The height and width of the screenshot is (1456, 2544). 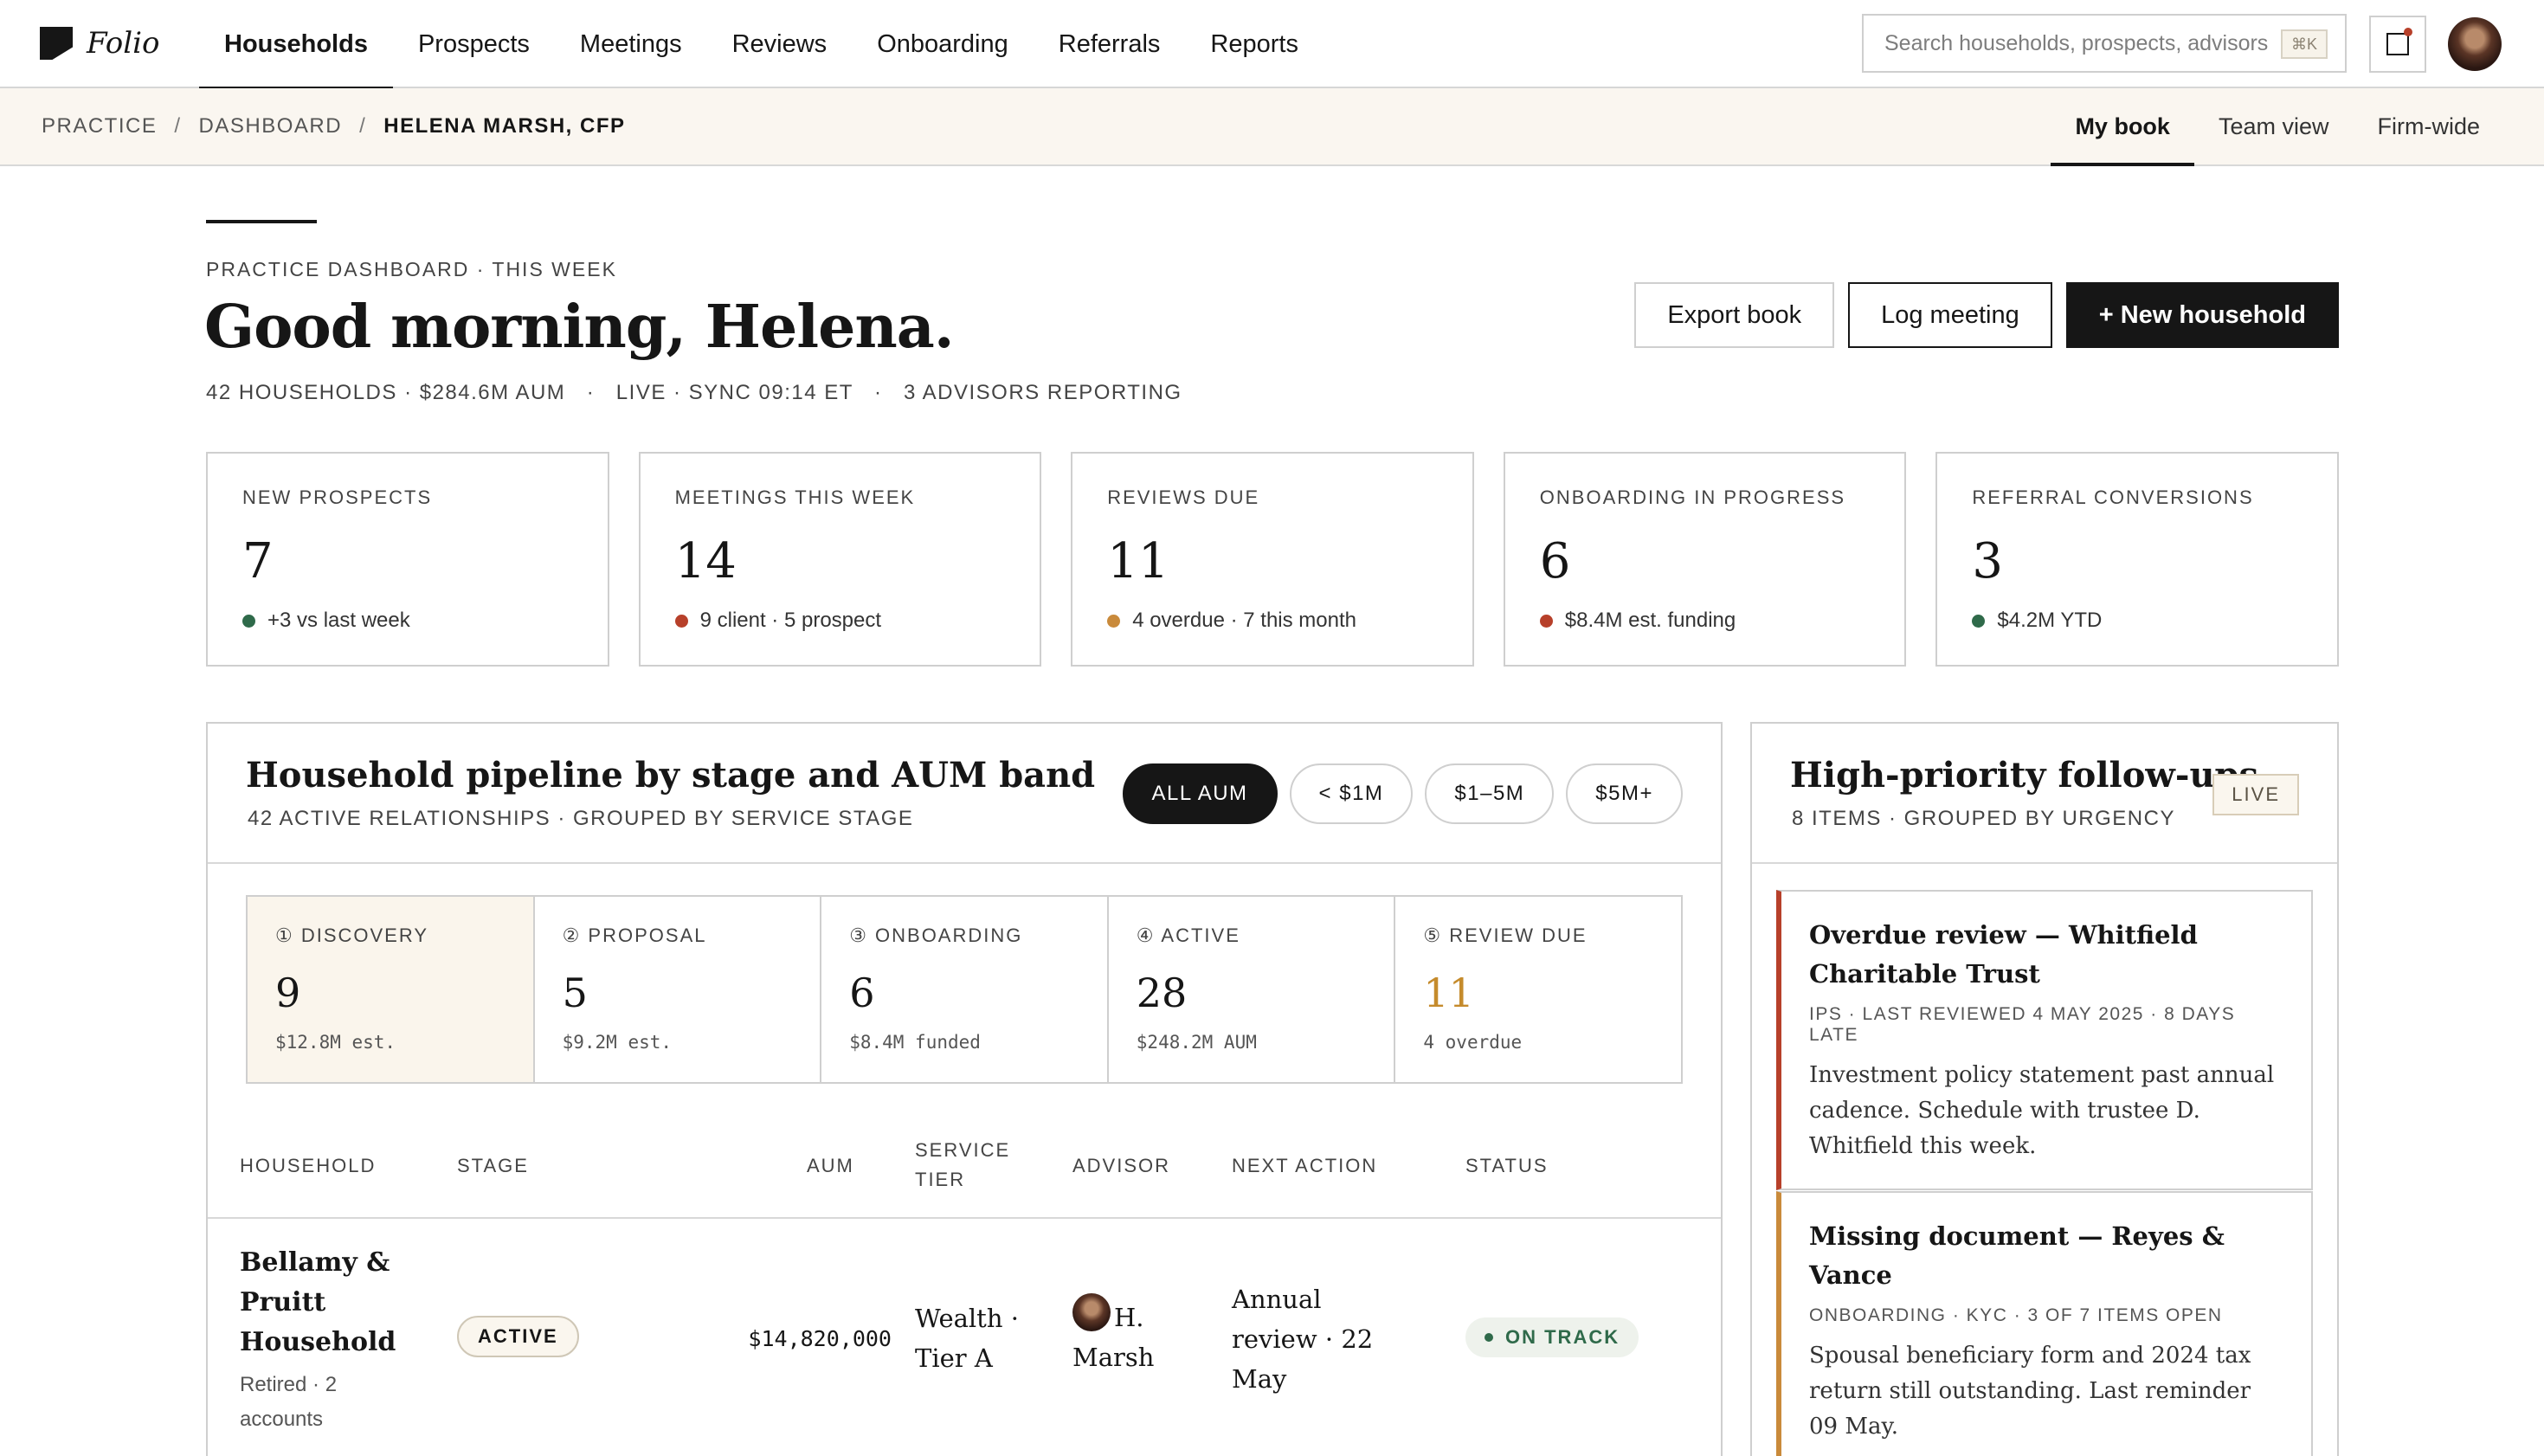 I want to click on column-header-status: STATUS, so click(x=1507, y=1166).